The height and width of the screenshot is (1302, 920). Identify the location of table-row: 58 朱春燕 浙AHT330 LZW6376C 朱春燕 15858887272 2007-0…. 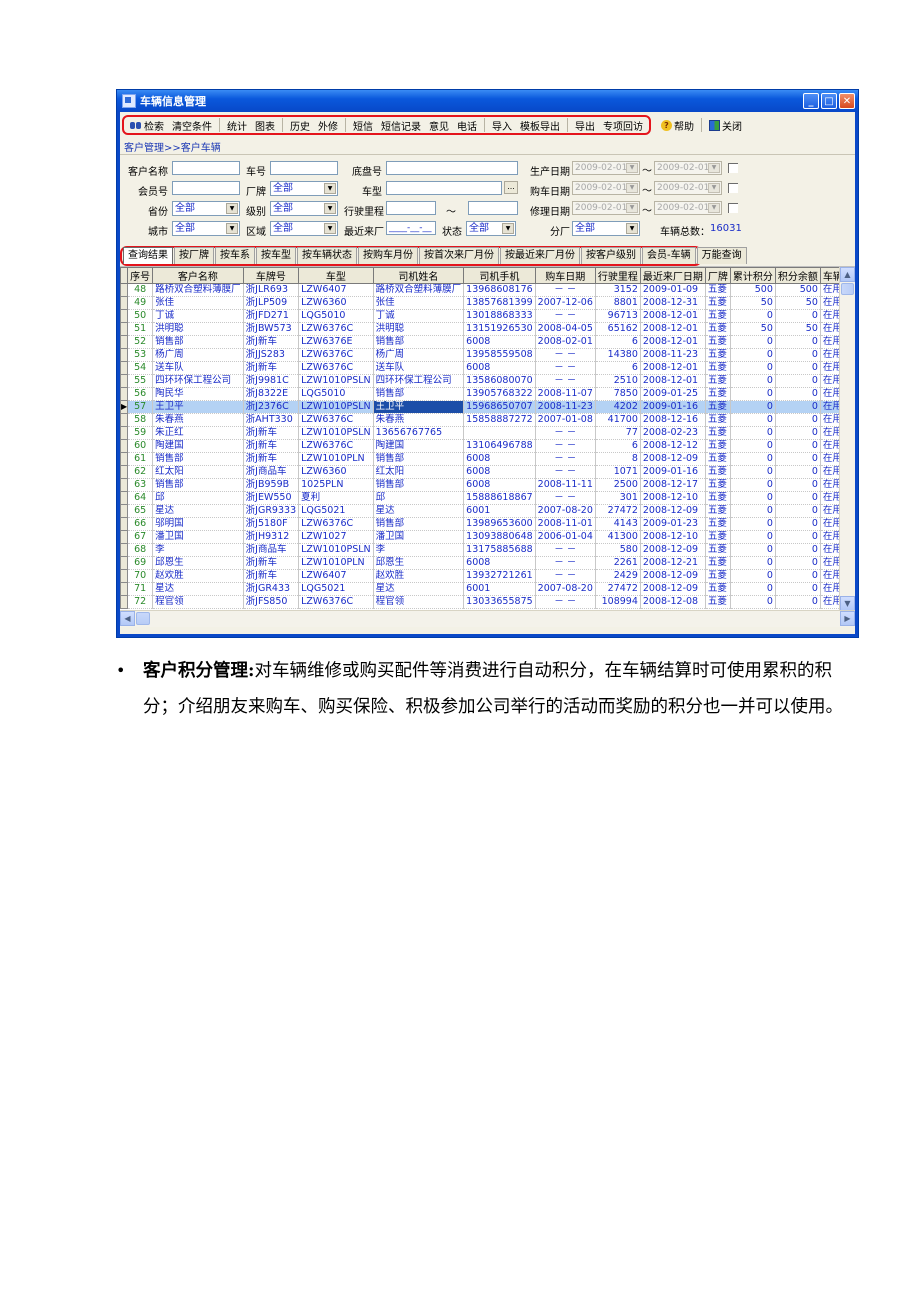
(487, 420).